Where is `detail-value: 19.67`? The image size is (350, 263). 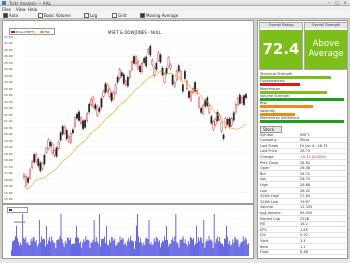 detail-value: 19.67 is located at coordinates (305, 201).